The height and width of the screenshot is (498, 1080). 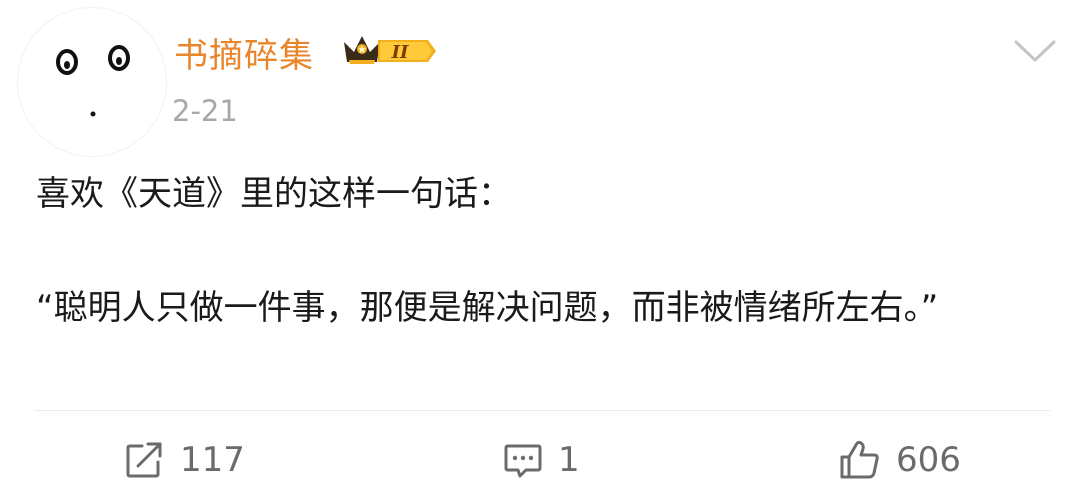 What do you see at coordinates (274, 194) in the screenshot?
I see `post-text-intro: 喜欢《天道》里的这样一句话：` at bounding box center [274, 194].